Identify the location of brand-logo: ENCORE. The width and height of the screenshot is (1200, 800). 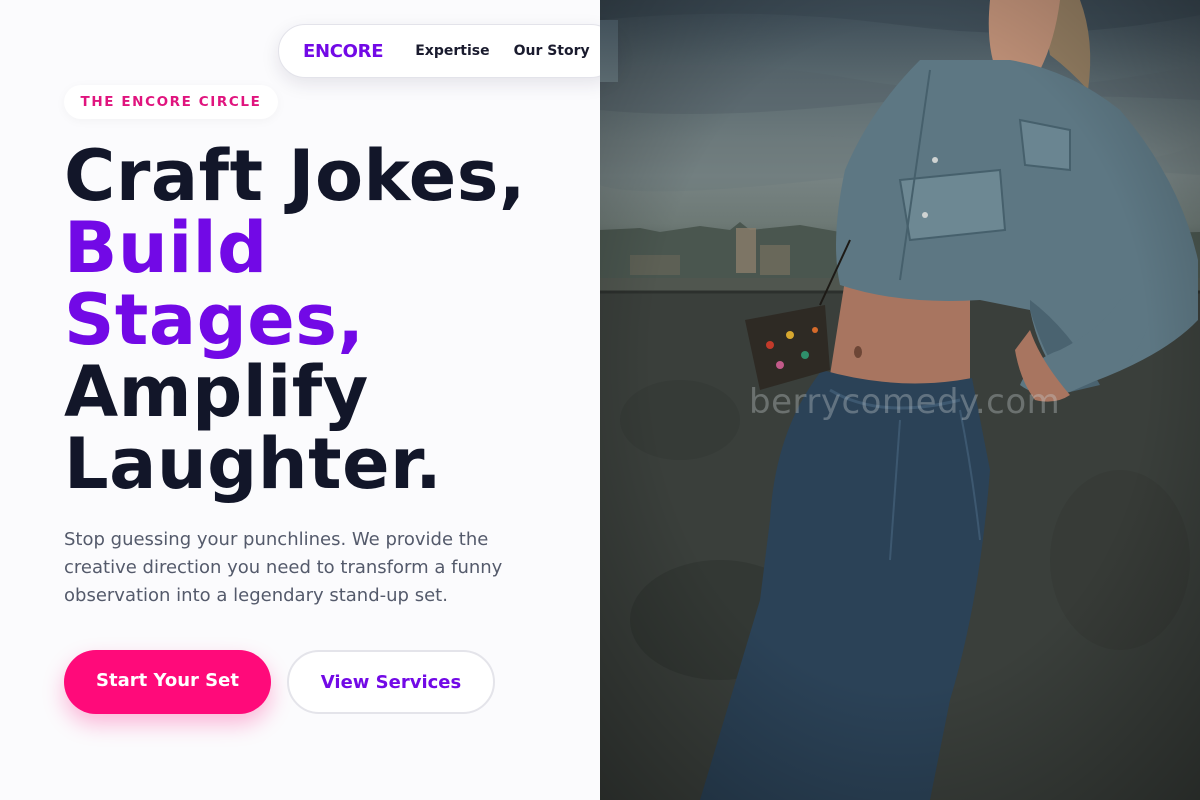
(343, 51).